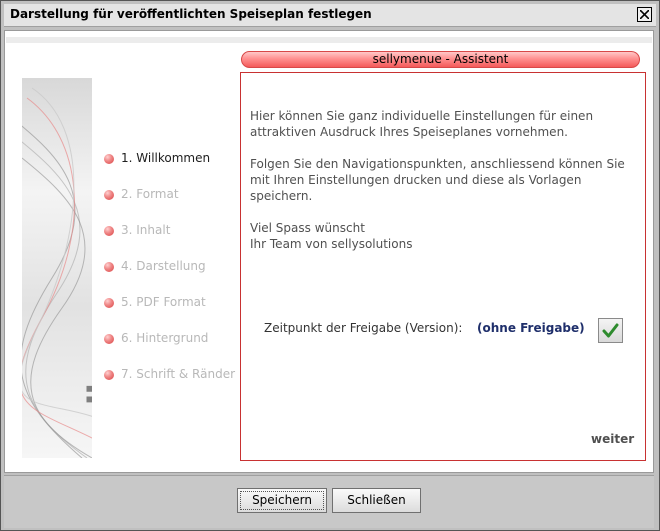  I want to click on next-link: weiter, so click(612, 439).